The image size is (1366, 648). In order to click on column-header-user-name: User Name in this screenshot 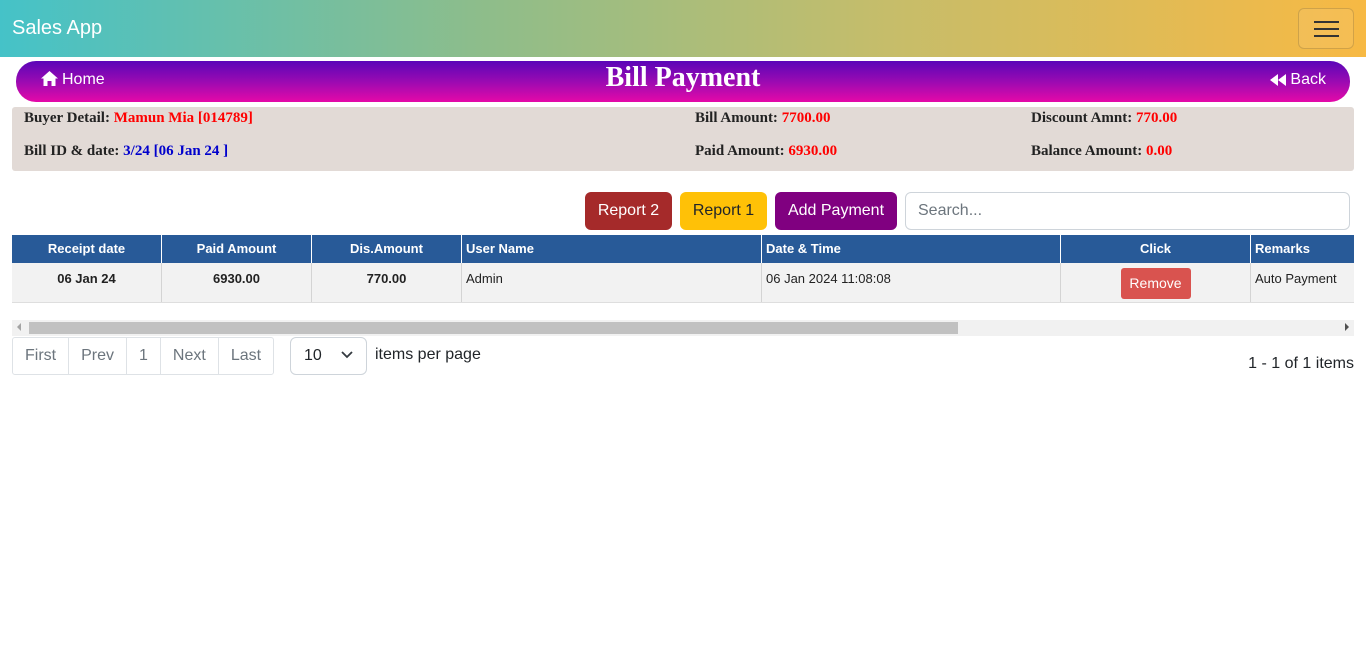, I will do `click(612, 249)`.